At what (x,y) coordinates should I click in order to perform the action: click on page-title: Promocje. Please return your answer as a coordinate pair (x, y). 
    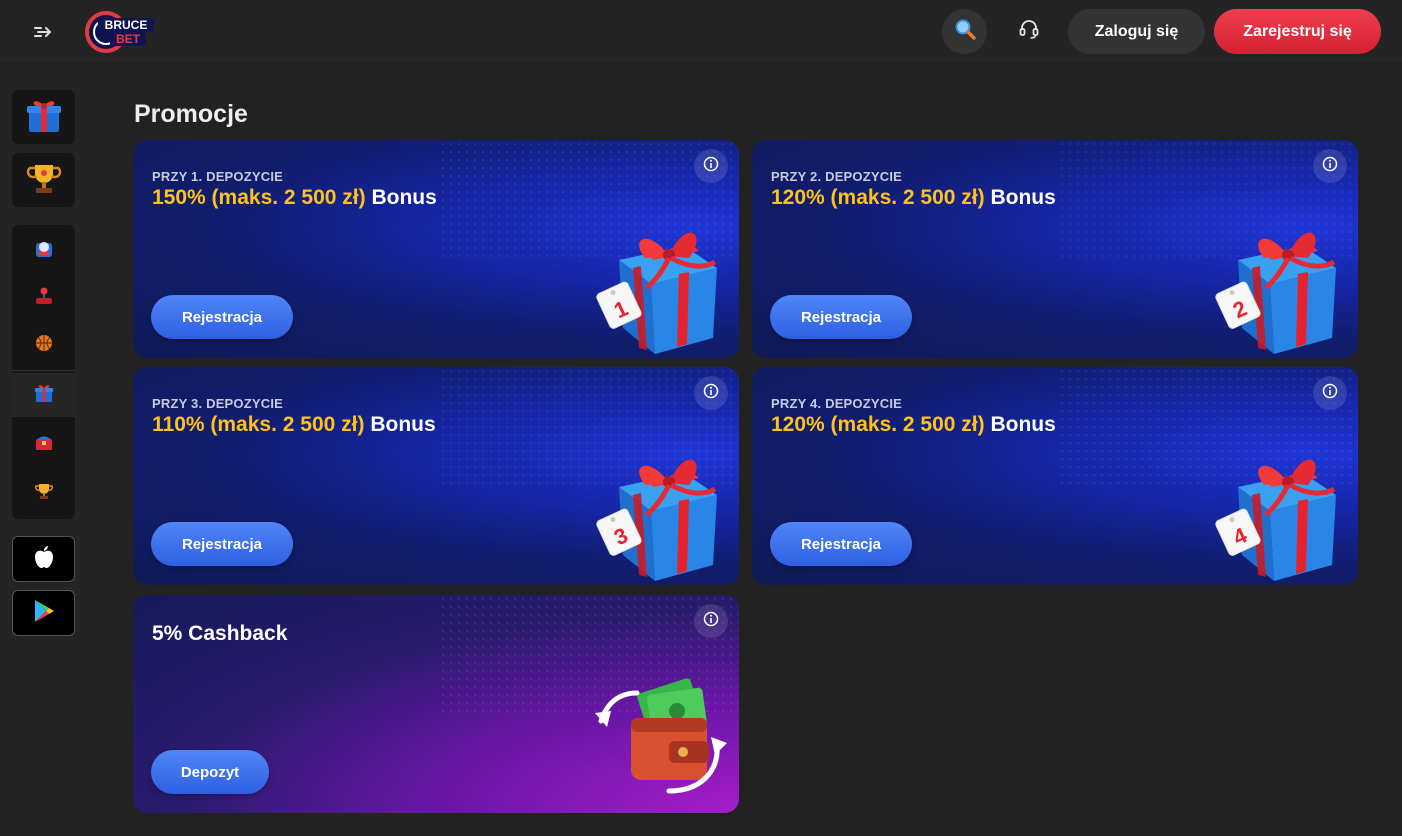
    Looking at the image, I should click on (191, 114).